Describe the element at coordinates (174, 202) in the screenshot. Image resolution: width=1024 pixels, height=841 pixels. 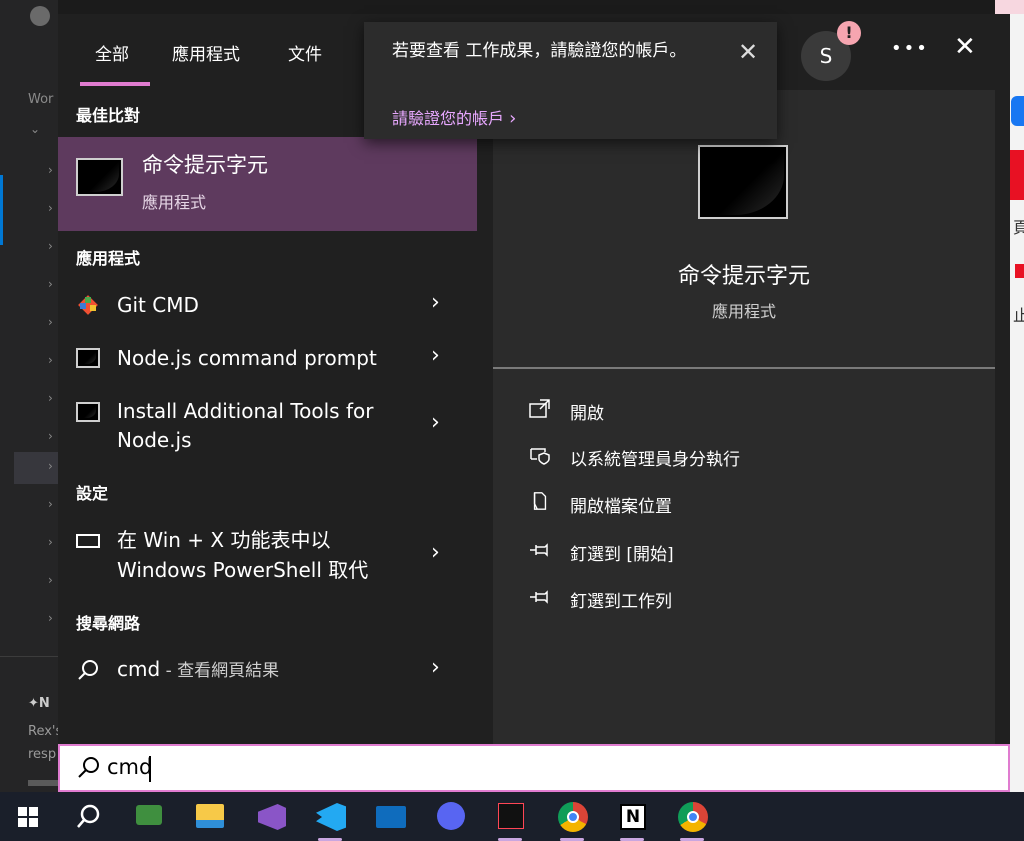
I see `best-match-subtitle: 應用程式` at that location.